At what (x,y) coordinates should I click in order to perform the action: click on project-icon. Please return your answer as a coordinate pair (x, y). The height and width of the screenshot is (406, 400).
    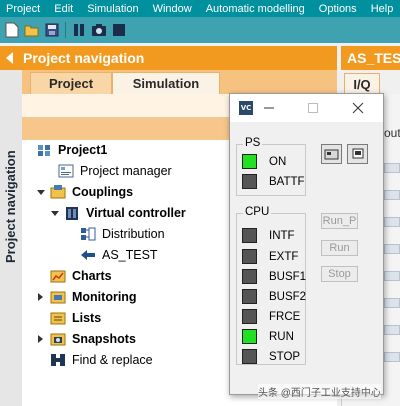
    Looking at the image, I should click on (44, 150).